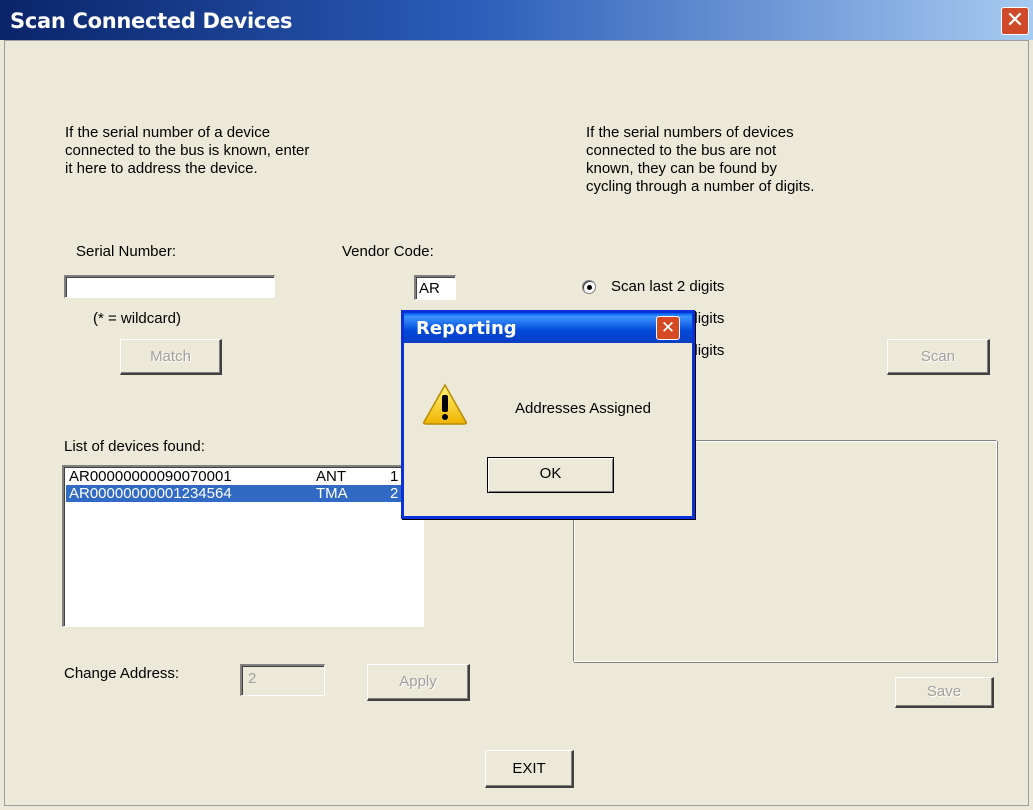 This screenshot has height=810, width=1033. What do you see at coordinates (122, 673) in the screenshot?
I see `change-address-label: Change Address:` at bounding box center [122, 673].